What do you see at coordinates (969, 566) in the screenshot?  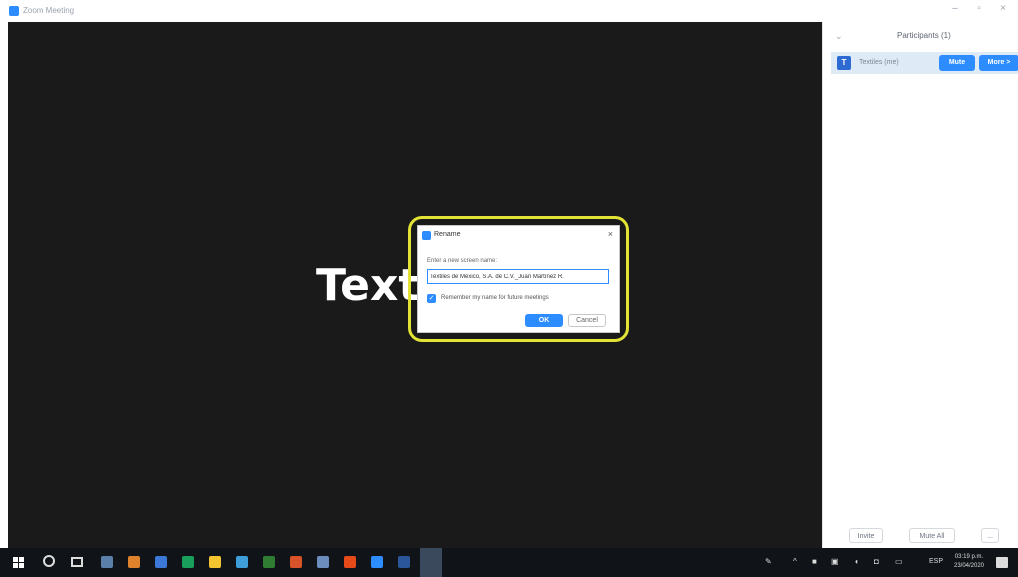 I see `clock-date: 23/04/2020` at bounding box center [969, 566].